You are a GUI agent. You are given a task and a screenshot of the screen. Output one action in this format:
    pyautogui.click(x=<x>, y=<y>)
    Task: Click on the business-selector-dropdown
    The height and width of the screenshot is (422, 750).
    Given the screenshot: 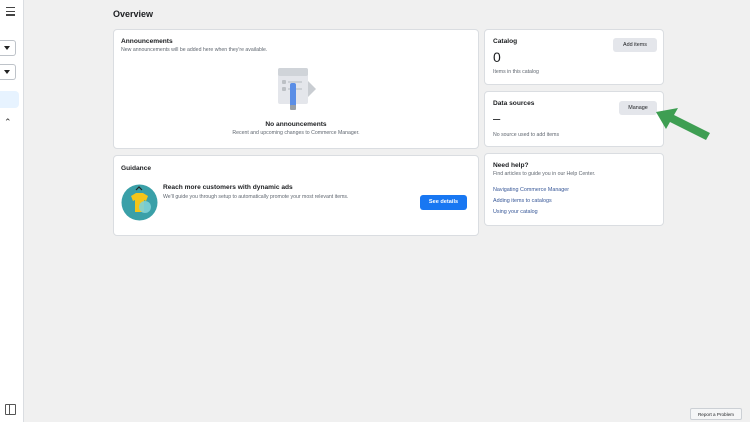 What is the action you would take?
    pyautogui.click(x=8, y=48)
    